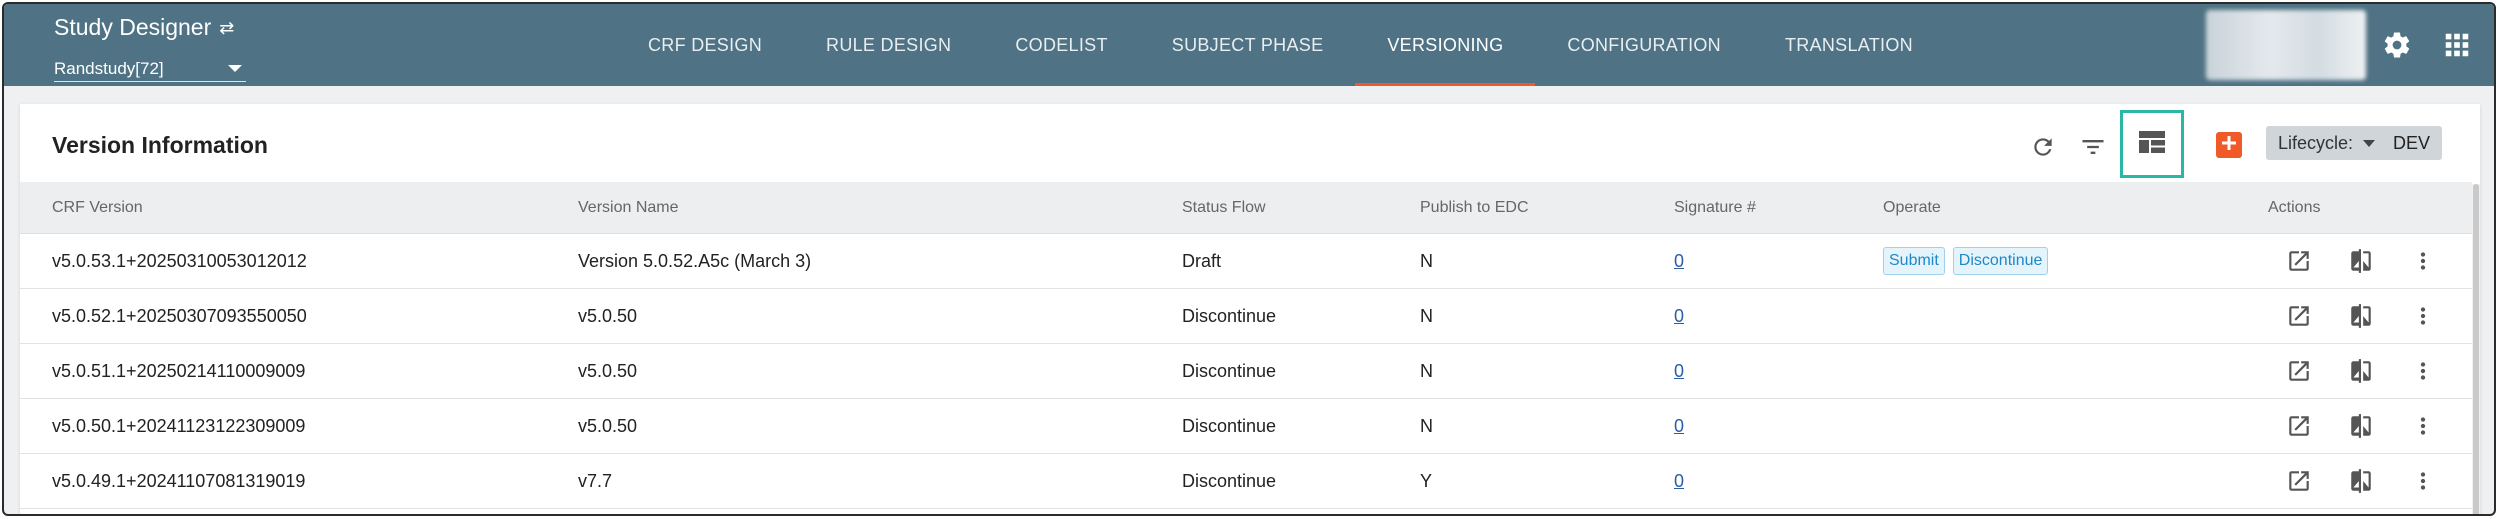  I want to click on column-header-version-name: Version Name, so click(880, 207).